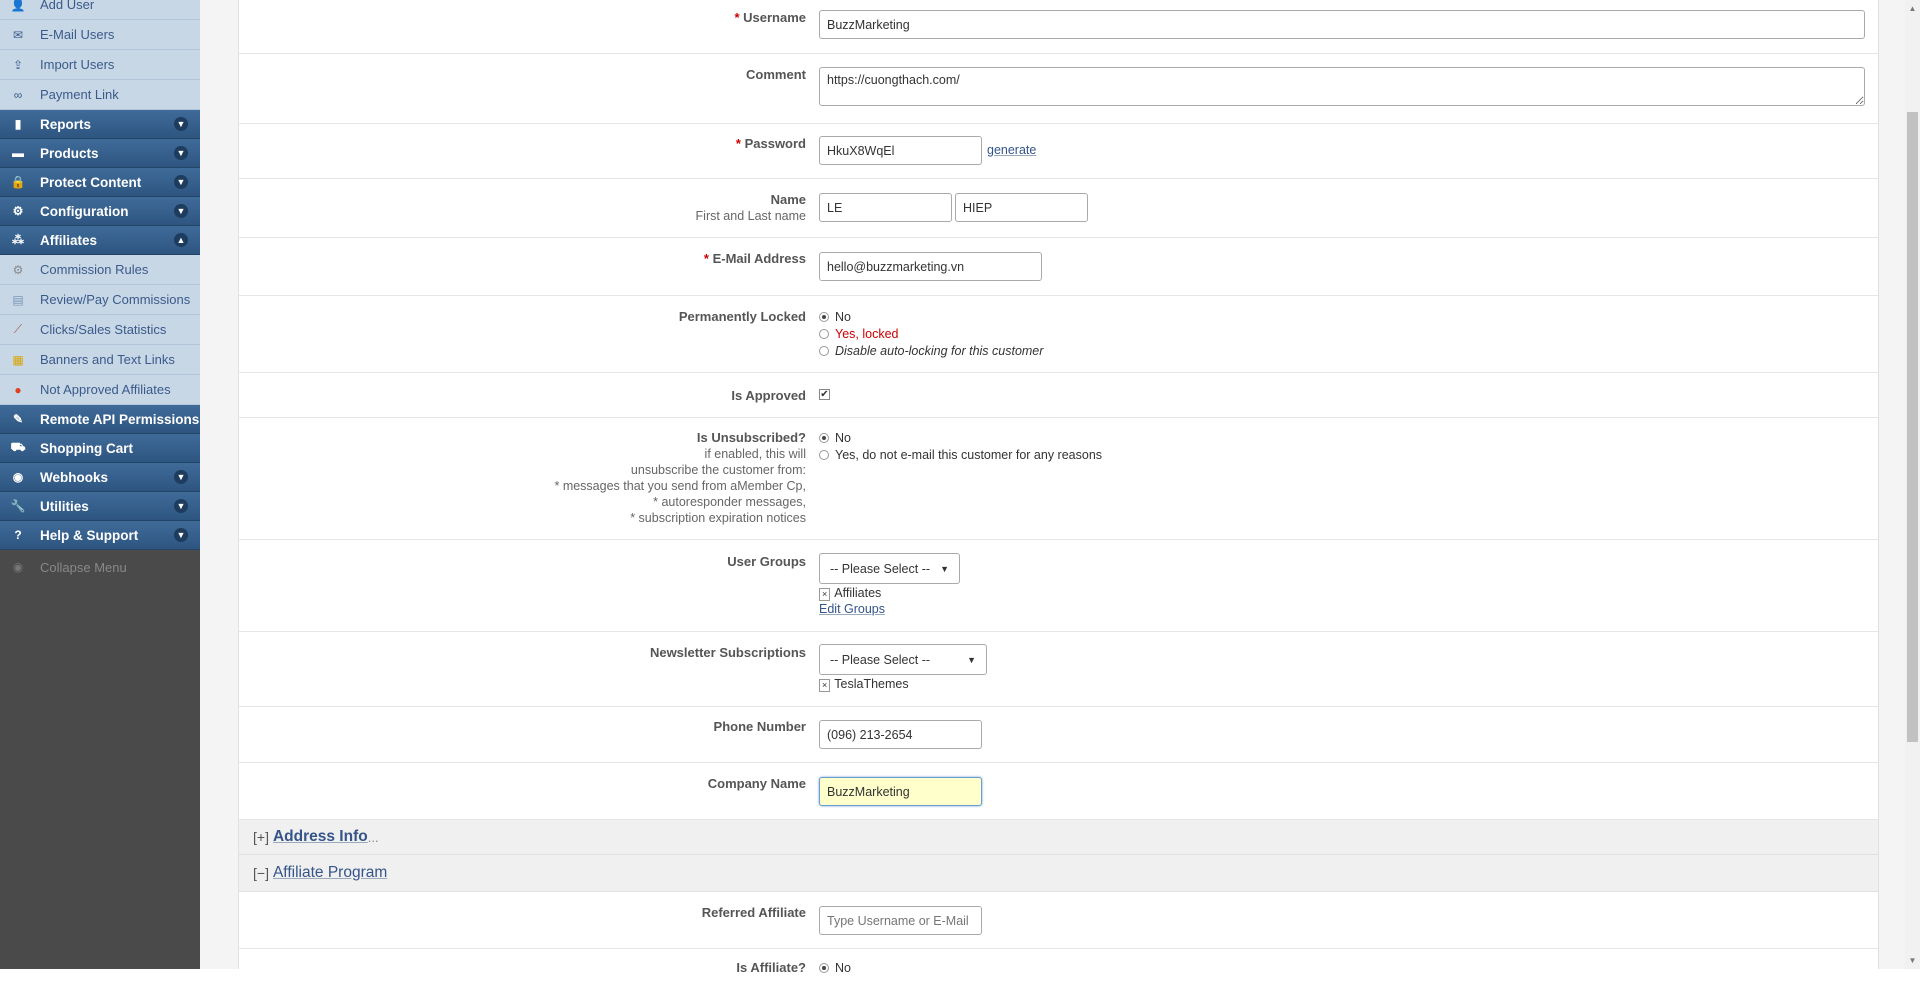 This screenshot has width=1920, height=989. Describe the element at coordinates (759, 726) in the screenshot. I see `phone-label: Phone Number` at that location.